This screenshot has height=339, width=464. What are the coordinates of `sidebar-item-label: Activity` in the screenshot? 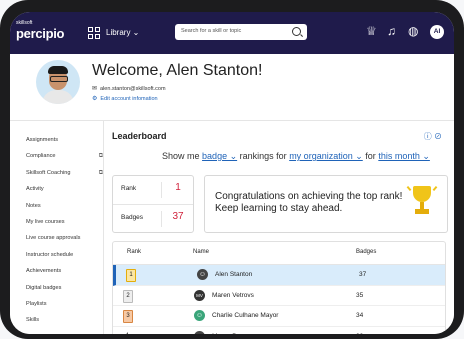 It's located at (35, 189).